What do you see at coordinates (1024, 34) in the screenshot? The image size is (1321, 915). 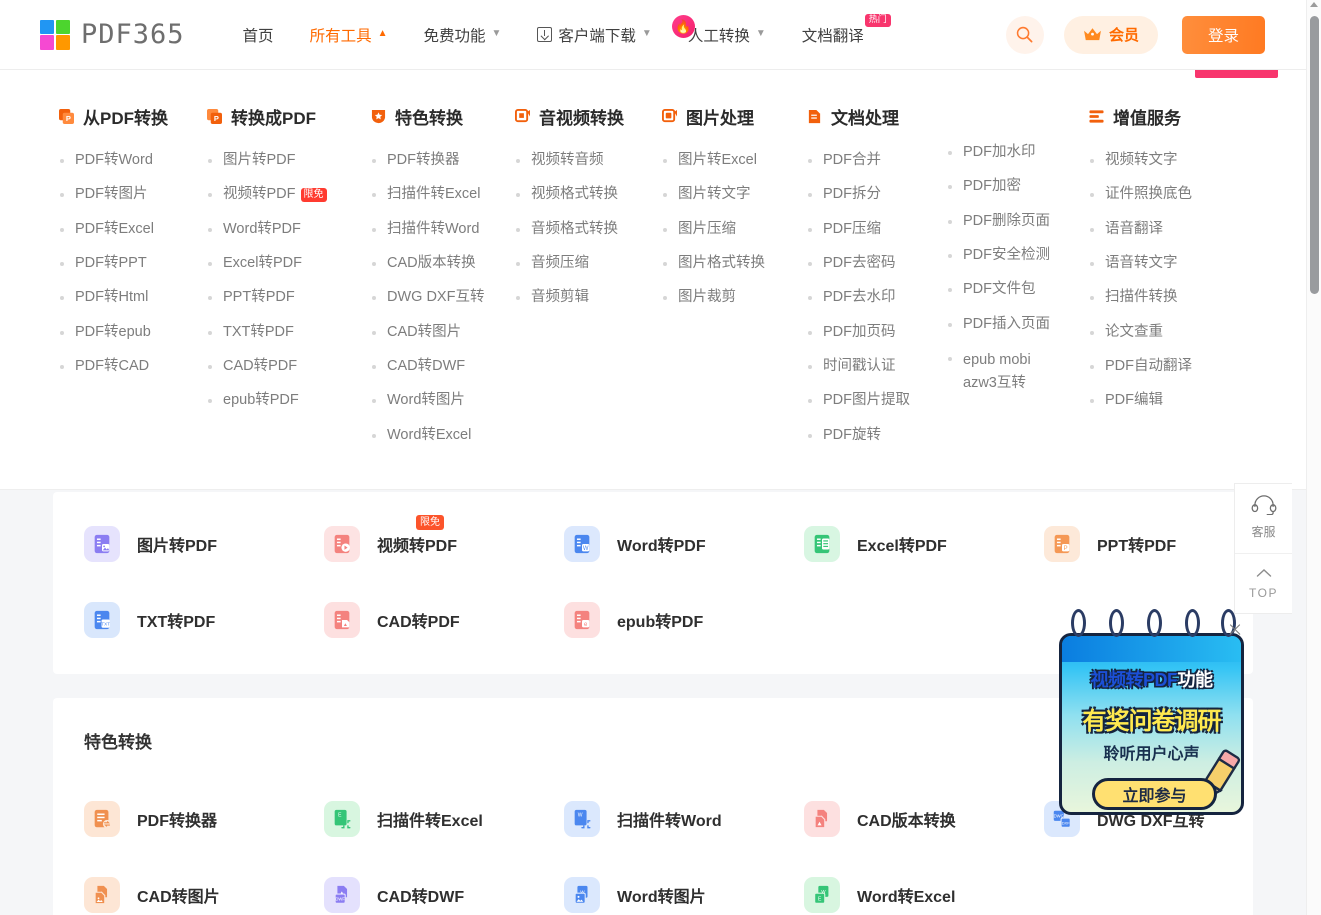 I see `search-button` at bounding box center [1024, 34].